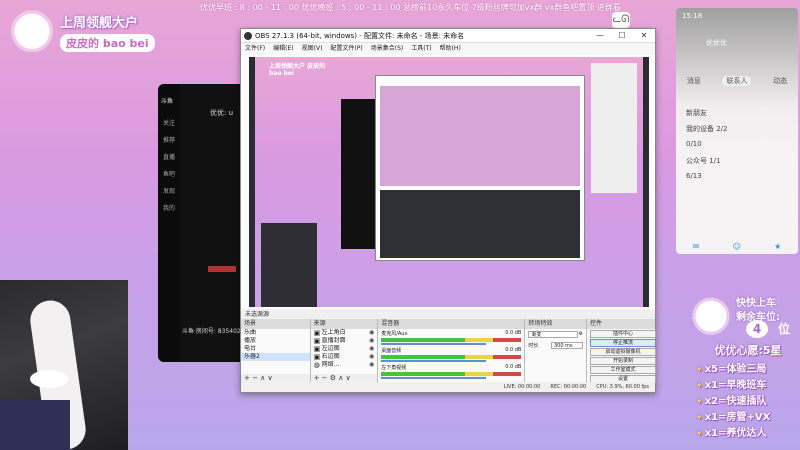 The width and height of the screenshot is (800, 450). I want to click on nested-docks, so click(480, 224).